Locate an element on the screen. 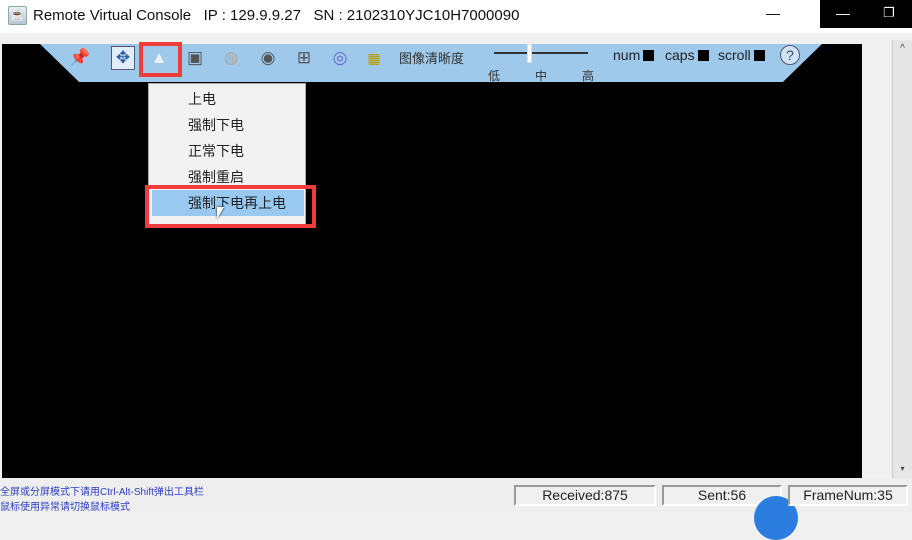  restore-button: ❐ is located at coordinates (889, 14).